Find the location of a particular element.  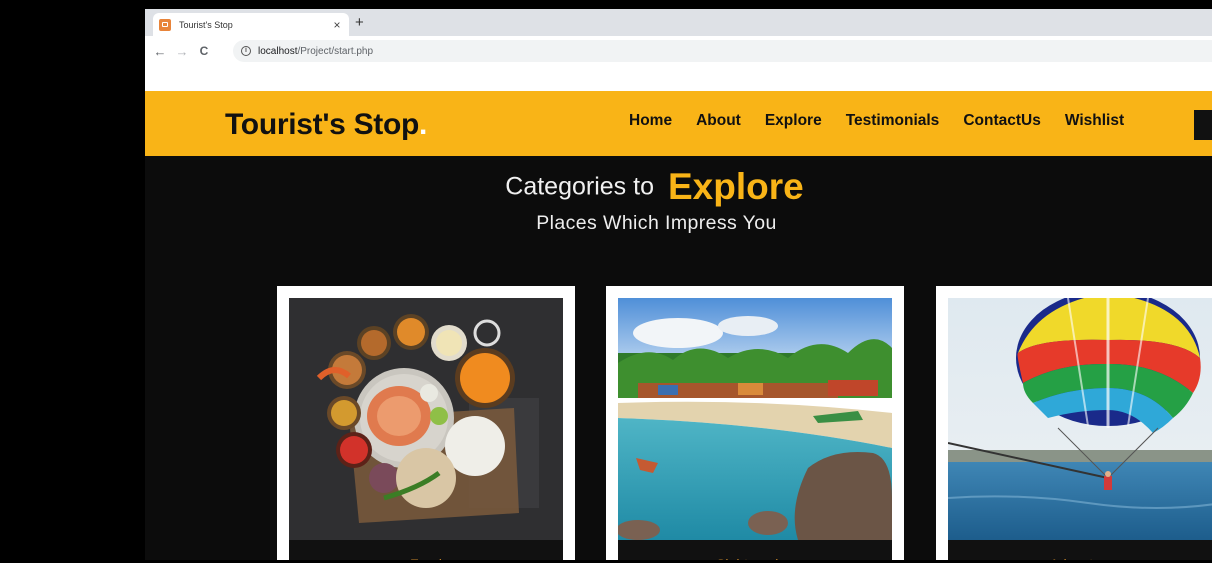

food-thali-image is located at coordinates (426, 419).